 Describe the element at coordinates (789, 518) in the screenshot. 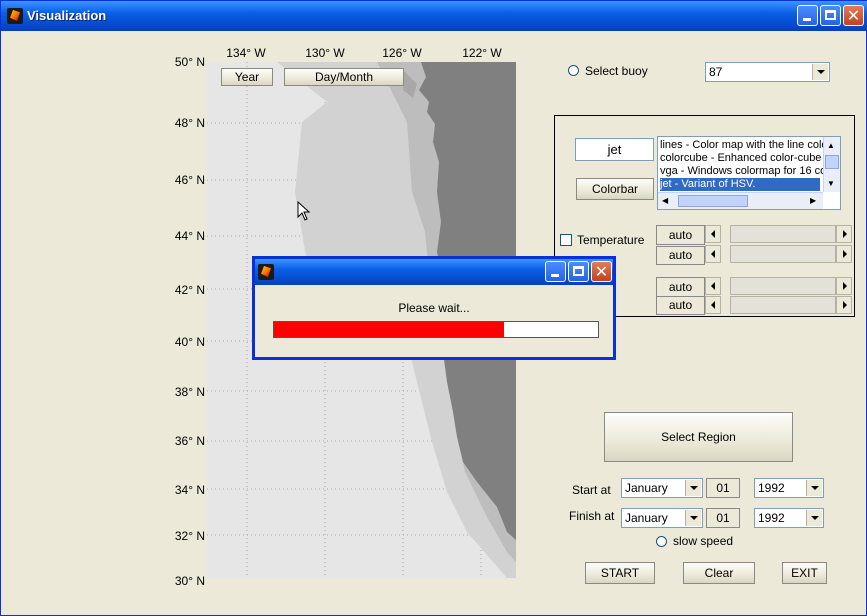

I see `finish-year-select: 1992` at that location.